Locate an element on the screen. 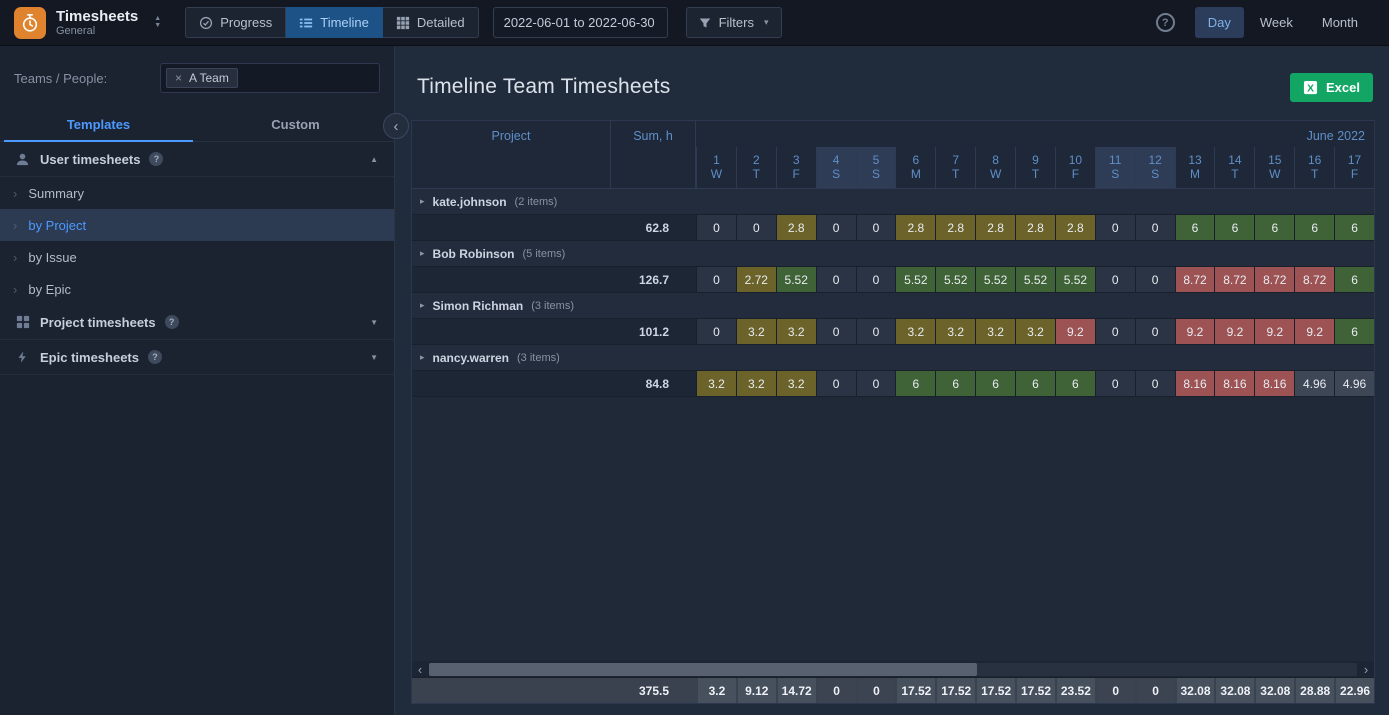 This screenshot has width=1389, height=715. group-row-kate-johnson: ▸ kate.johnson (2 items) is located at coordinates (893, 202).